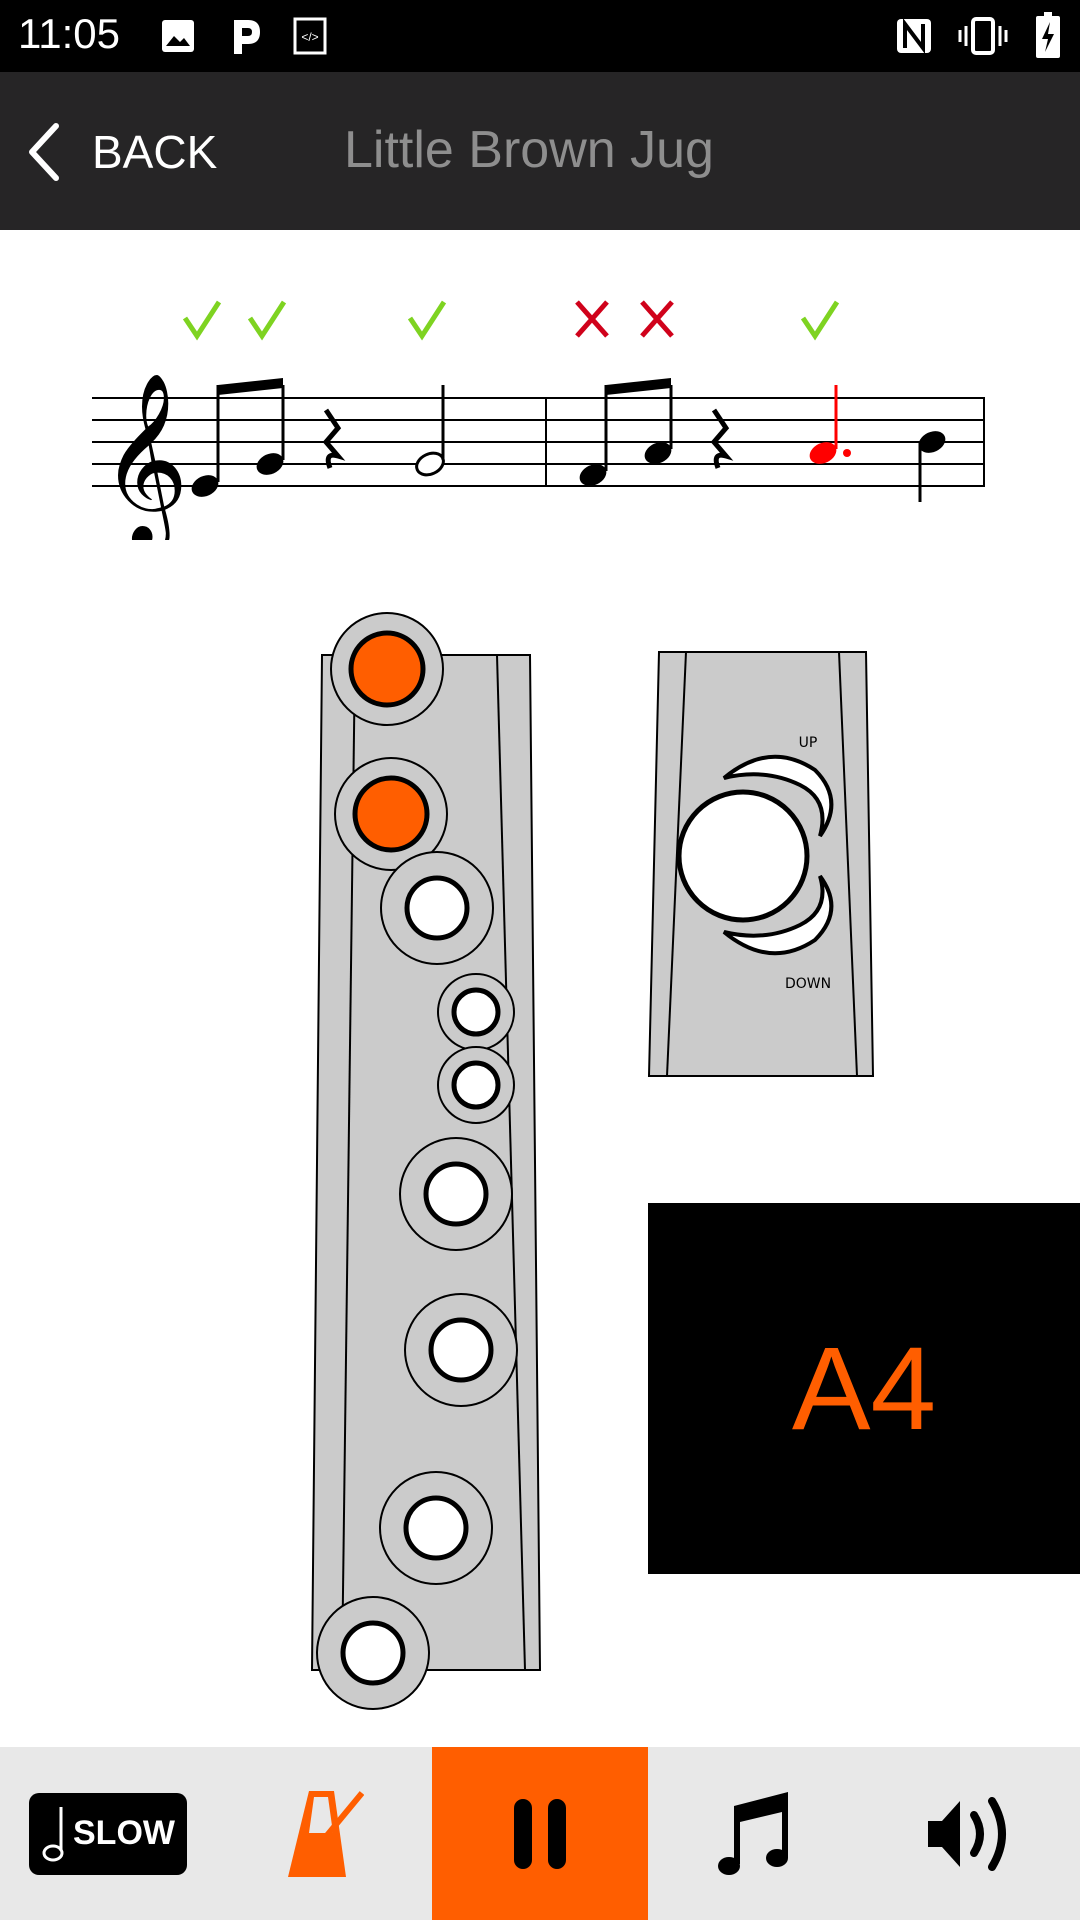  Describe the element at coordinates (155, 152) in the screenshot. I see `back-label: BACK` at that location.